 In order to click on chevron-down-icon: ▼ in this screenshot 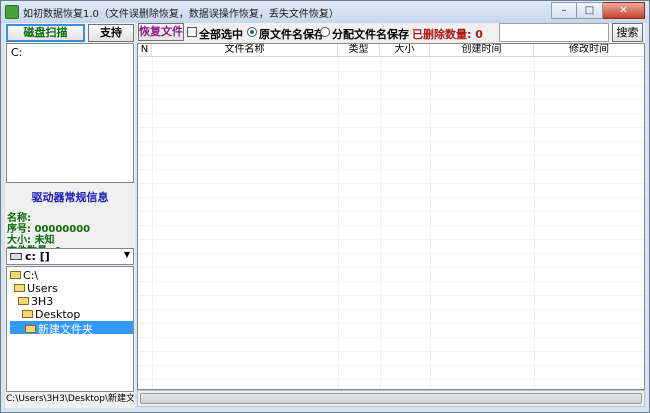, I will do `click(127, 254)`.